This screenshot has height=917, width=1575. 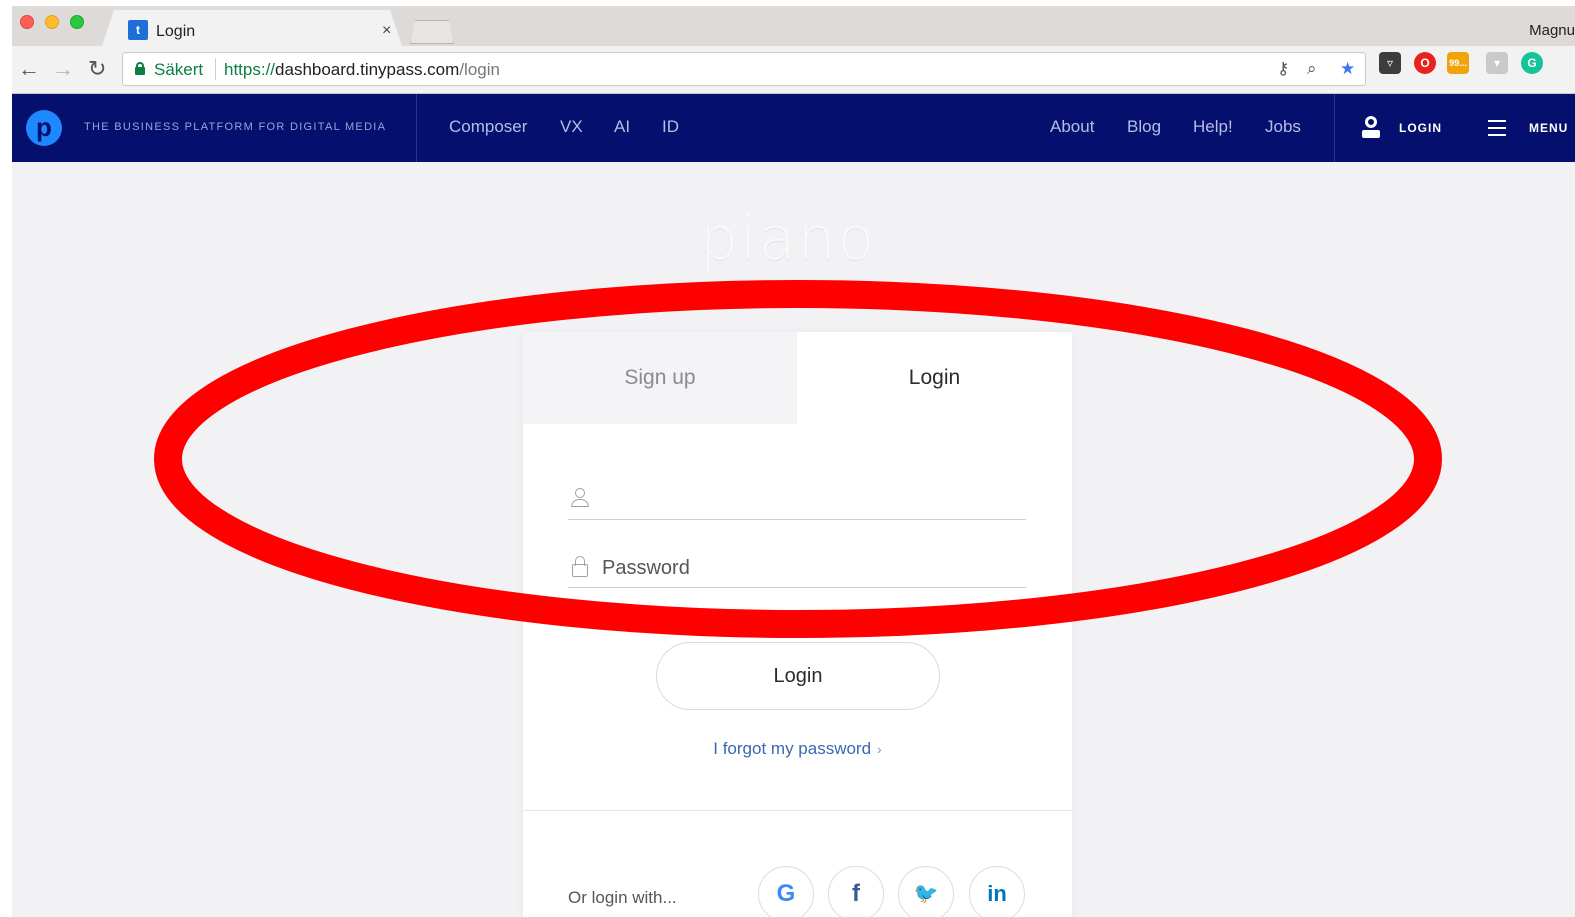 I want to click on bookmark-star-icon: ★, so click(x=1347, y=69).